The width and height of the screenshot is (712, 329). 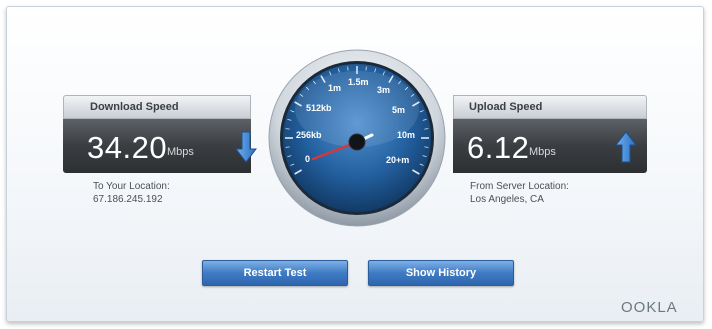 I want to click on upload-panel: Upload Speed 6.12 Mbps, so click(x=550, y=134).